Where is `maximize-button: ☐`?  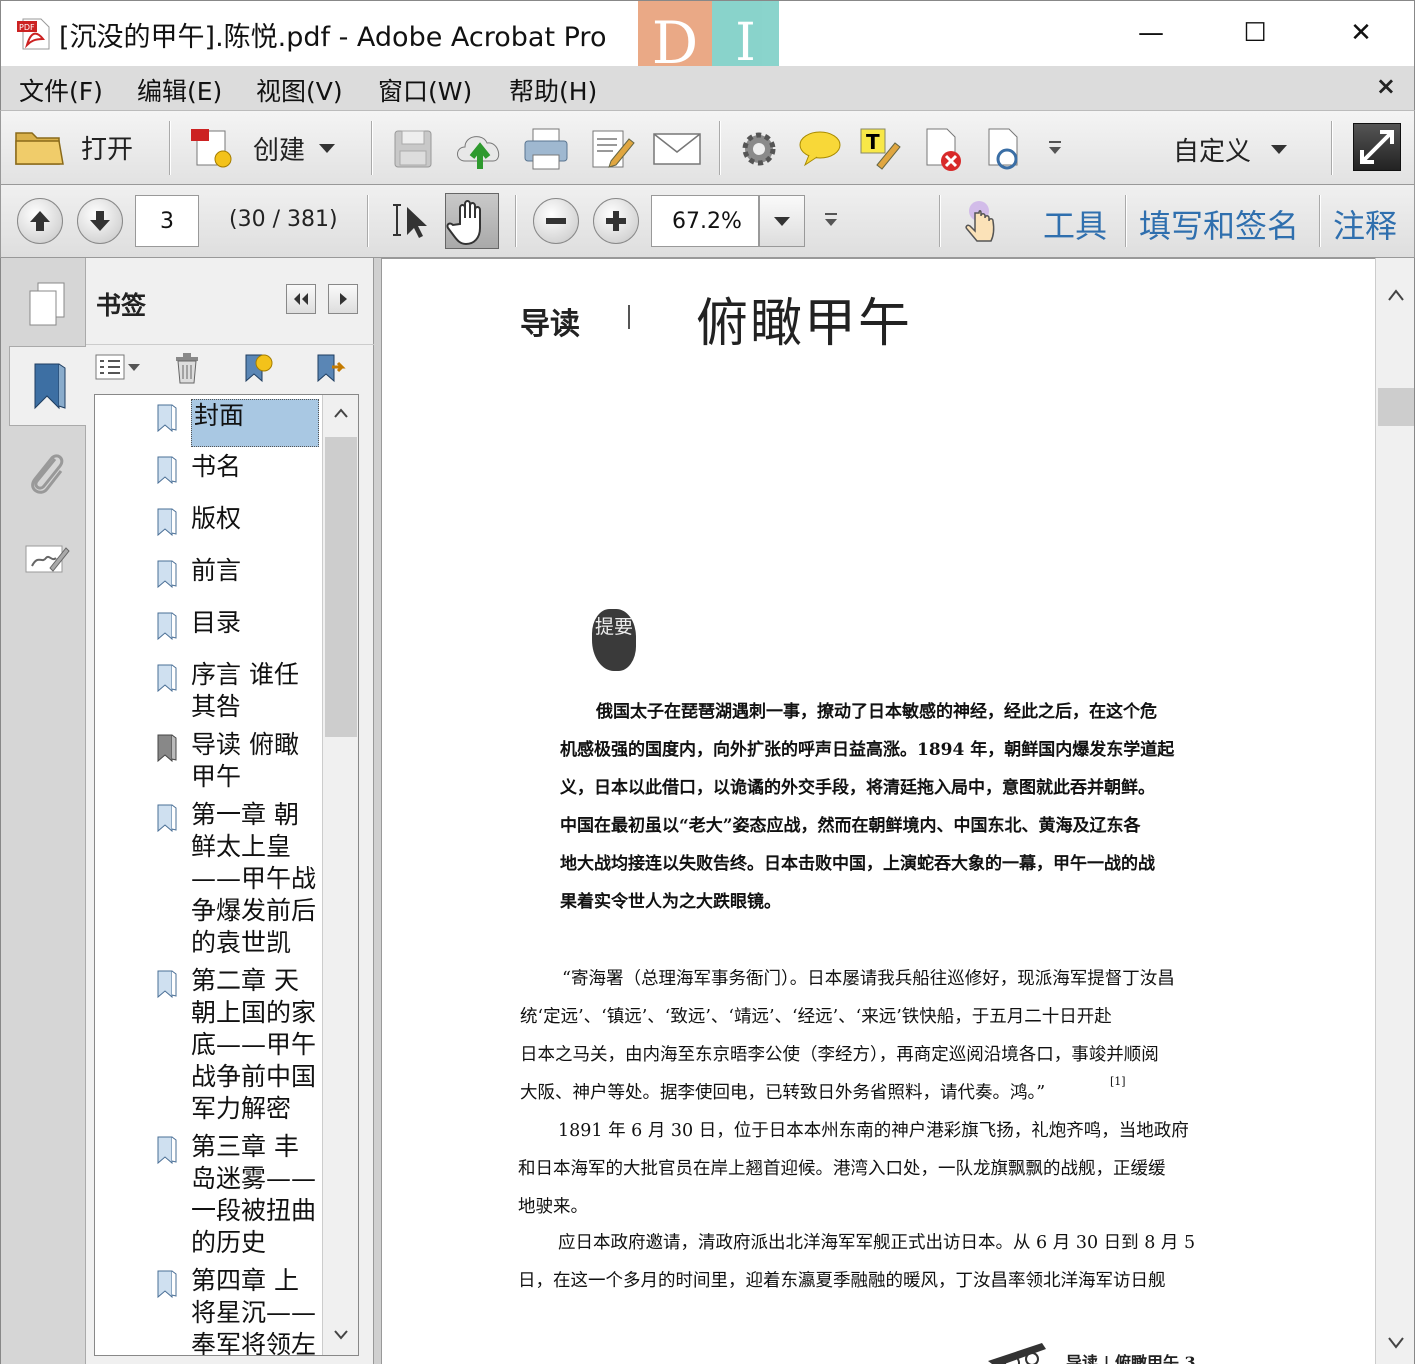 maximize-button: ☐ is located at coordinates (1255, 33).